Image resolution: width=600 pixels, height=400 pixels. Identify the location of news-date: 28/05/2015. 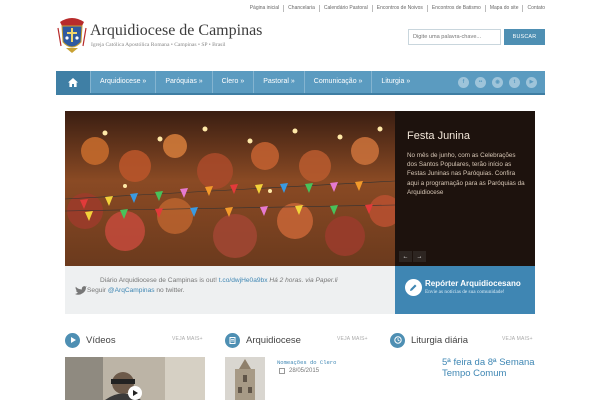
(299, 371).